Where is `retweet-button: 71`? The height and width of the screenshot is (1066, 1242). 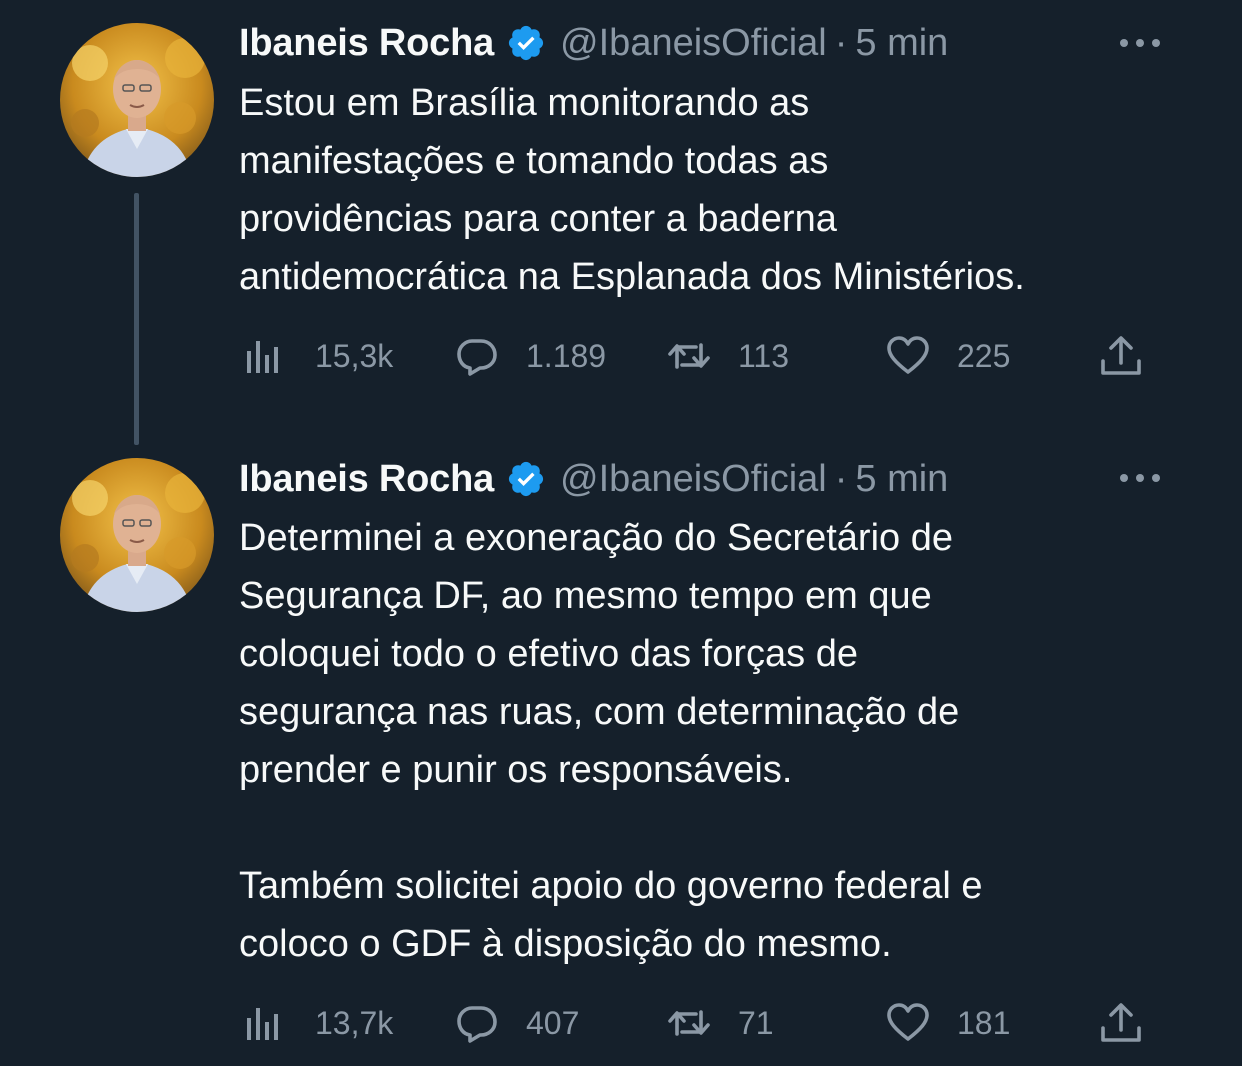
retweet-button: 71 is located at coordinates (720, 1023).